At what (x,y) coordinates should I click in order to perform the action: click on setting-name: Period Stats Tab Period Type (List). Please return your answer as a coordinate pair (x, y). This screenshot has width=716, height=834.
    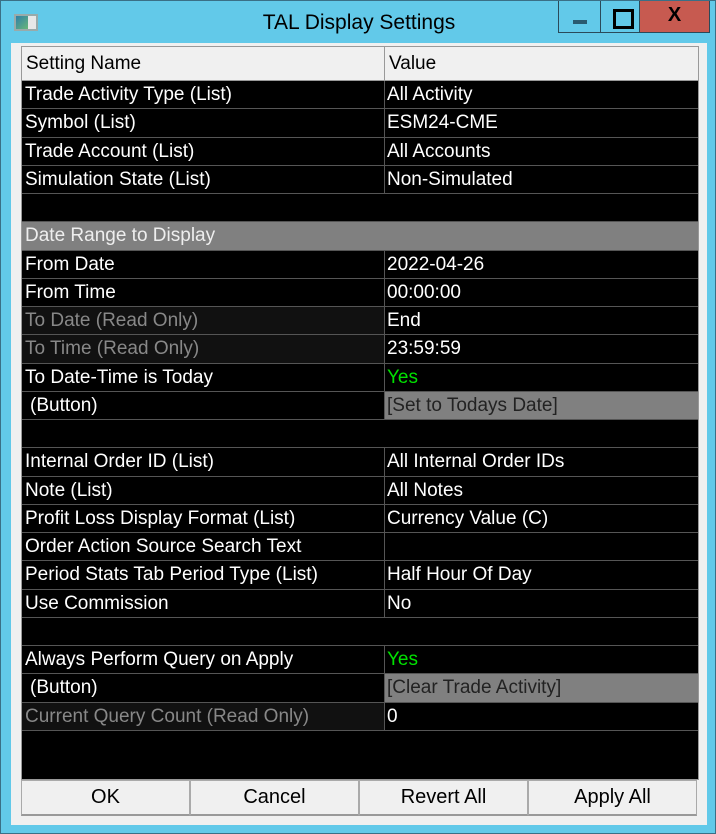
    Looking at the image, I should click on (203, 575).